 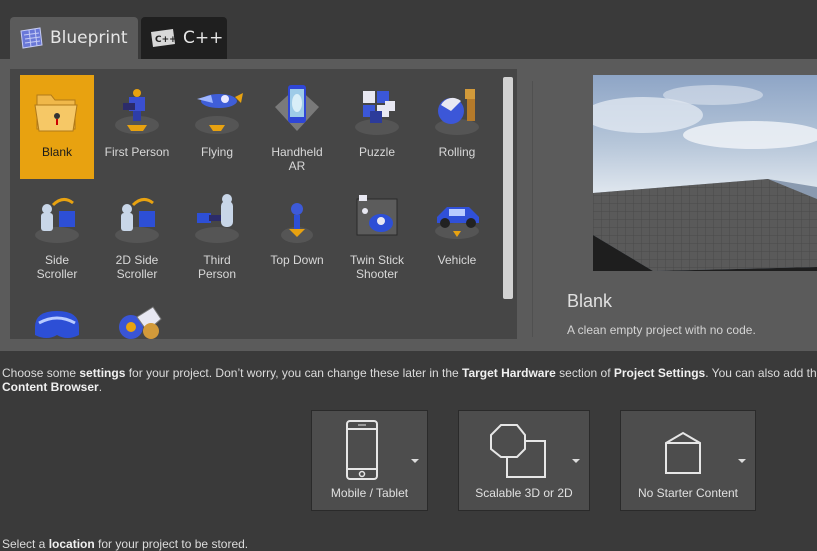 I want to click on template-label: Side Scroller, so click(x=57, y=267).